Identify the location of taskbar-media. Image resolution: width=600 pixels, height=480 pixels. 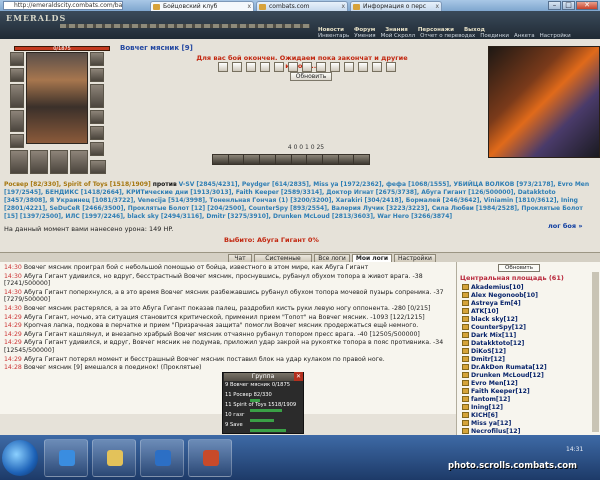
(162, 458).